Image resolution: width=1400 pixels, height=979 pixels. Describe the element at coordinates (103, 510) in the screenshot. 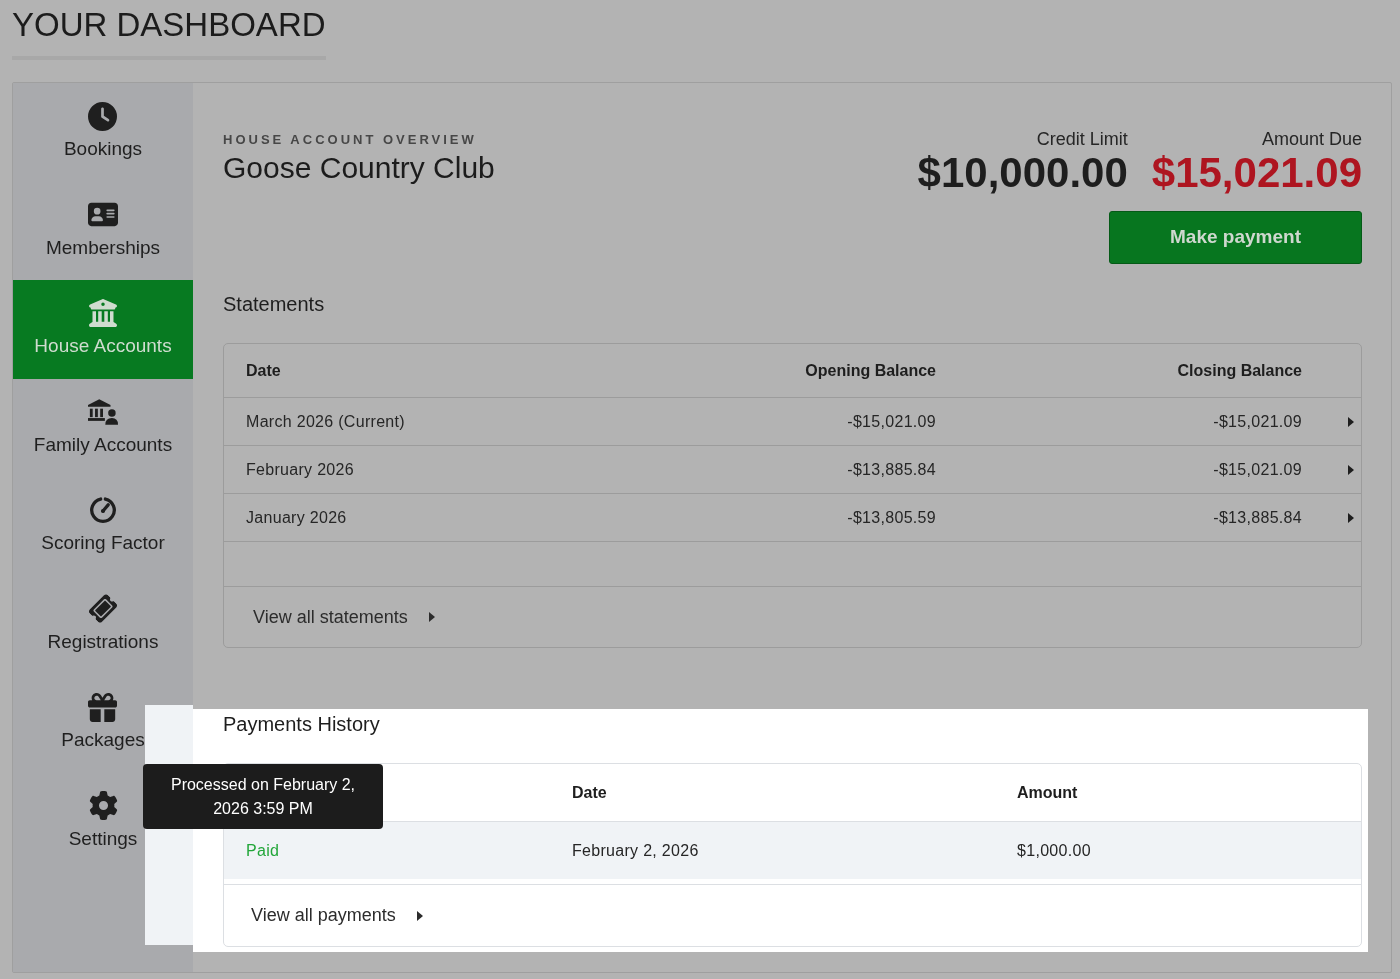

I see `gauge-icon` at that location.